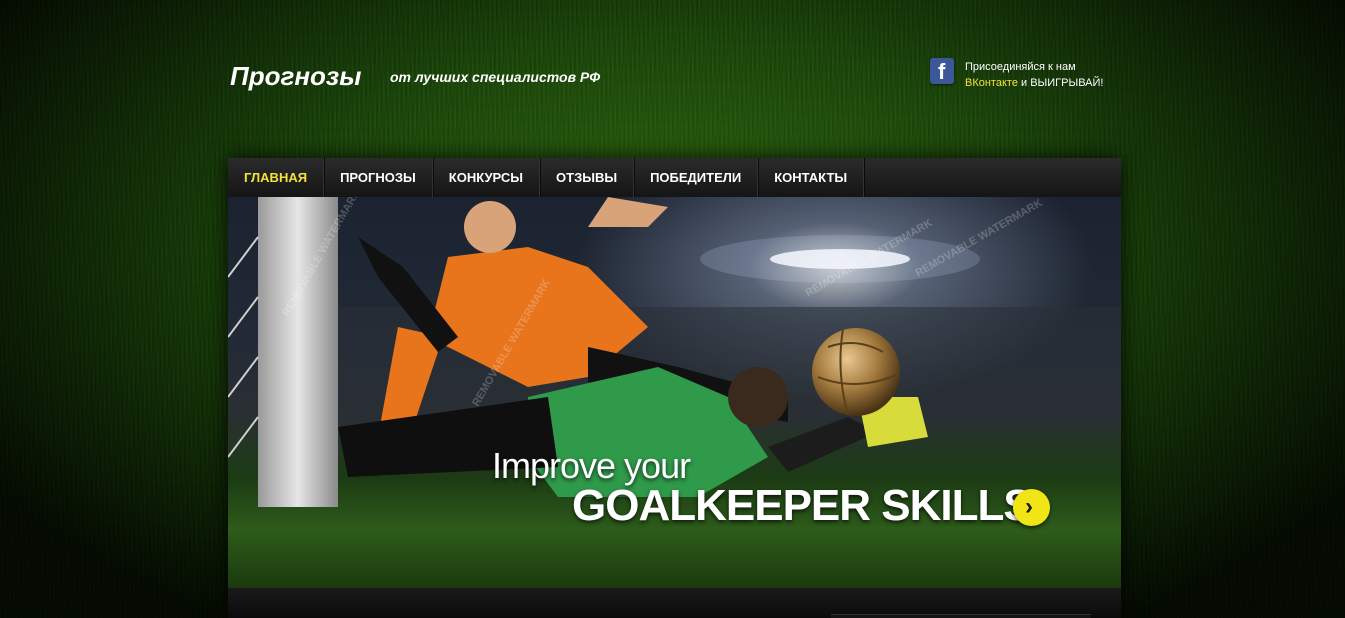 This screenshot has height=618, width=1345. I want to click on svg-text: REMOVABLE WATERMARK, so click(979, 238).